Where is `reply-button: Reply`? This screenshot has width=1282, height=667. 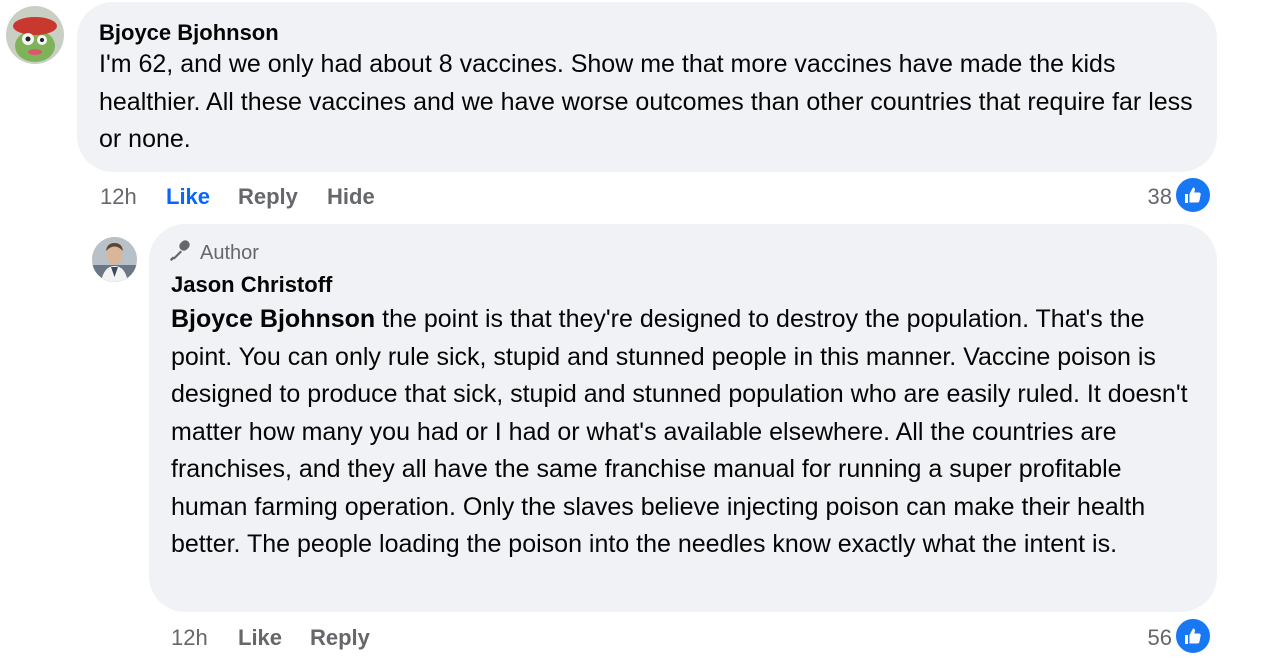 reply-button: Reply is located at coordinates (268, 197).